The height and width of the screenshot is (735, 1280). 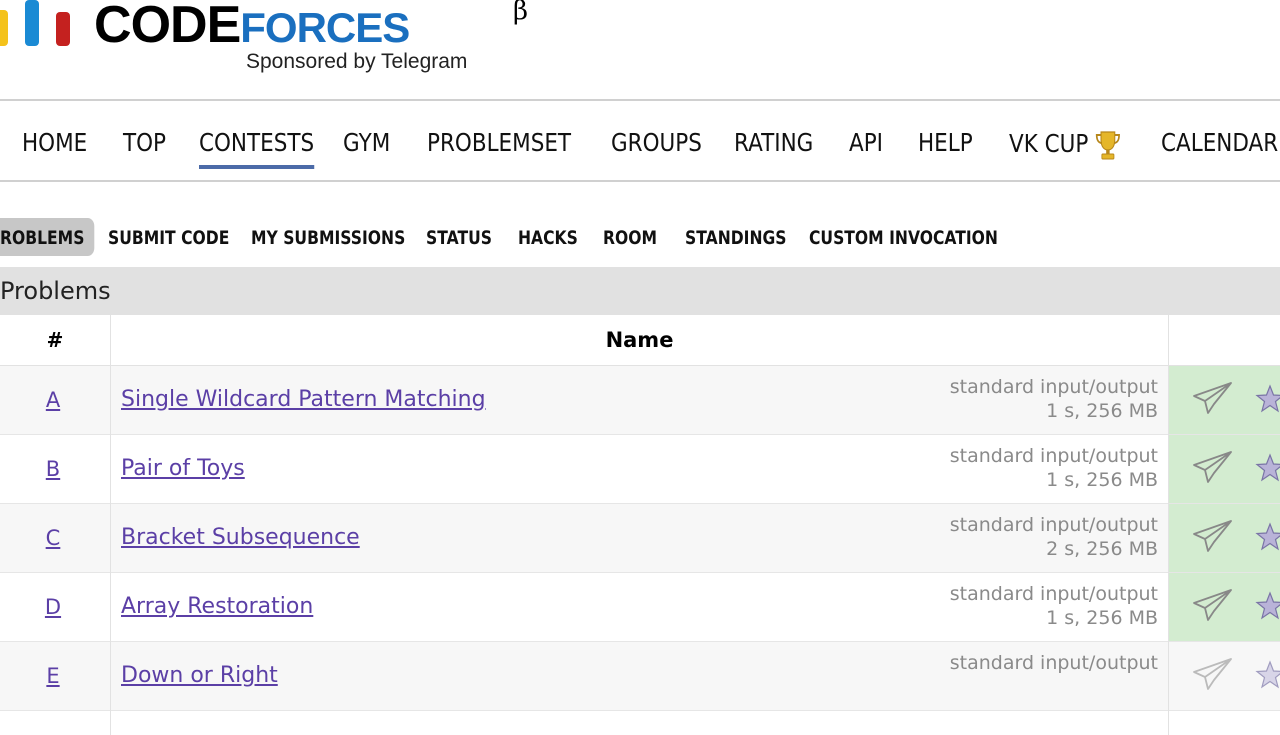 I want to click on menu-api: API, so click(x=866, y=142).